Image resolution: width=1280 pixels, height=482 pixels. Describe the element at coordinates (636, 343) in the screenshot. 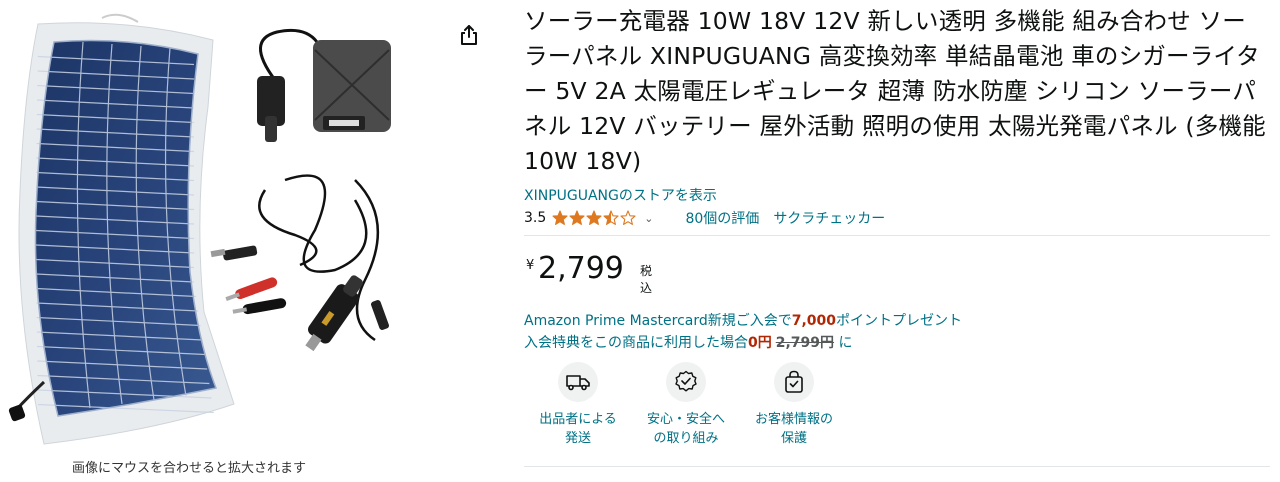

I see `promo-text: 入会特典をこの商品に利用した場合` at that location.